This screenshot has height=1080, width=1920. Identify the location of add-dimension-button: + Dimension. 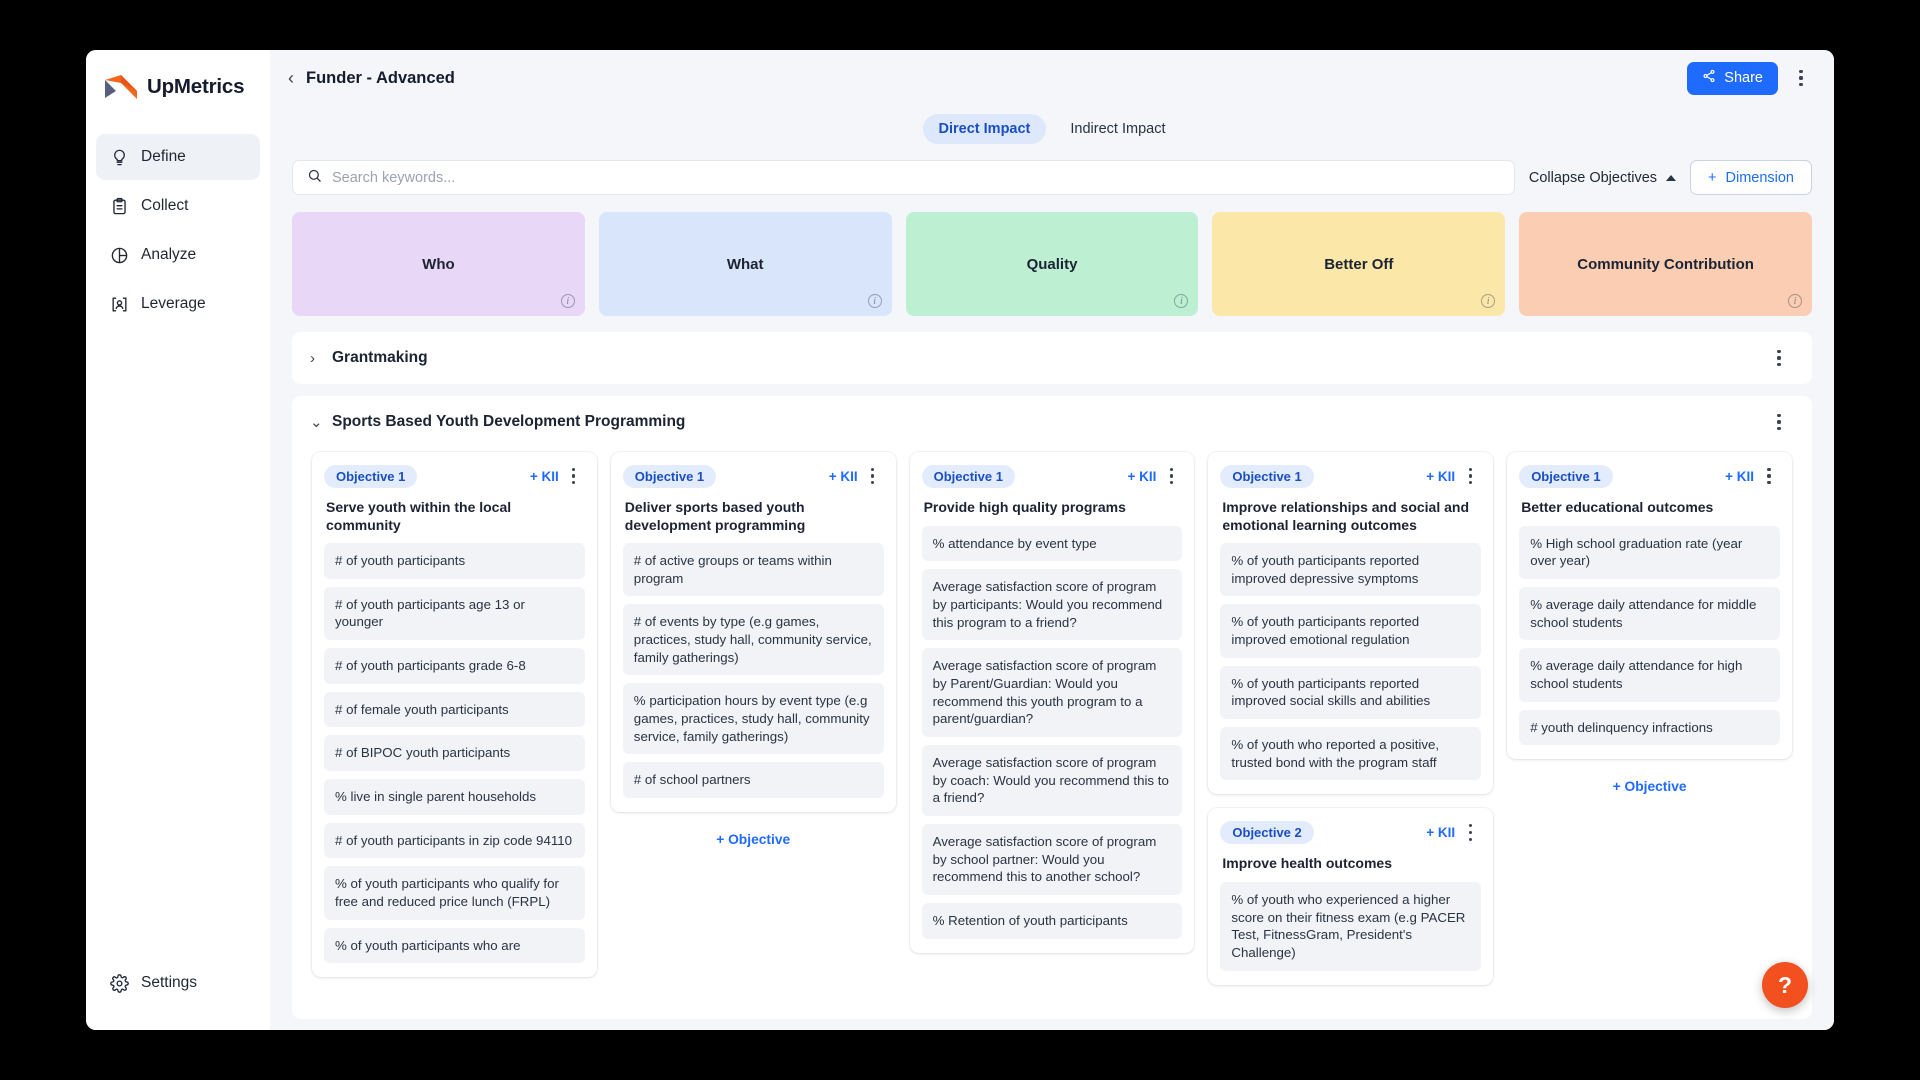
(1751, 177).